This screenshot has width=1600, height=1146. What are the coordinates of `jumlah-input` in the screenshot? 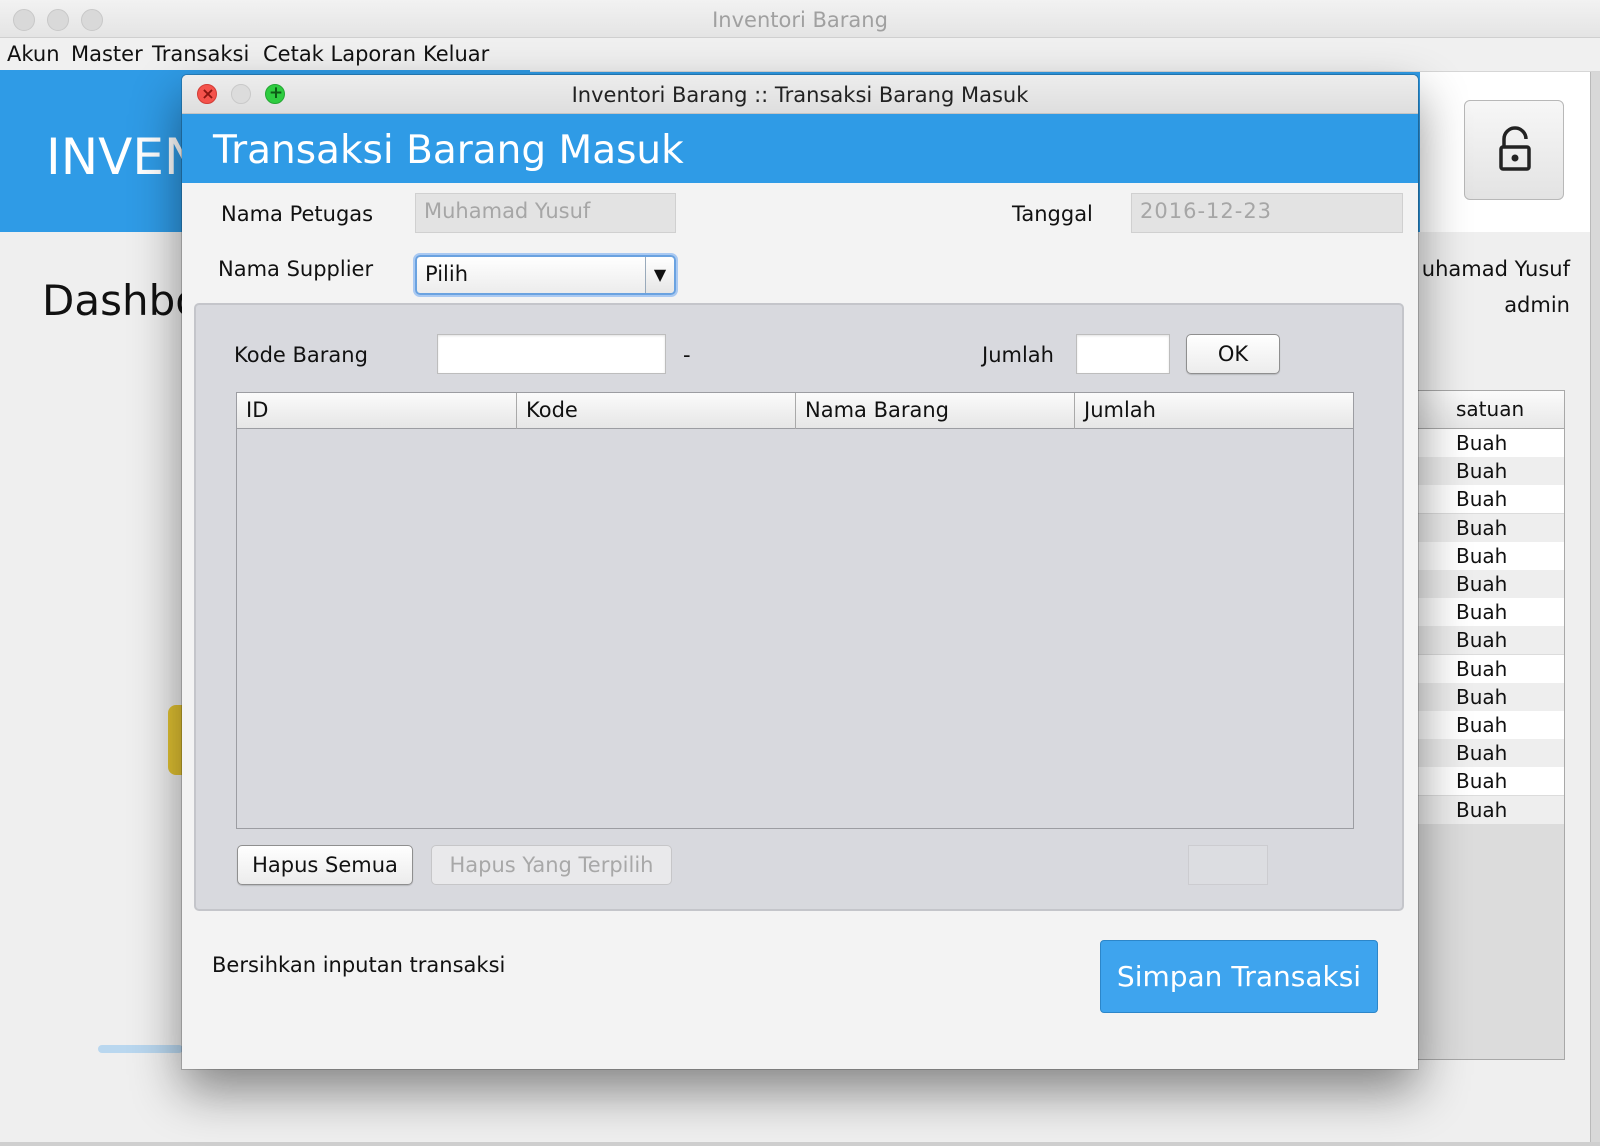 It's located at (1123, 354).